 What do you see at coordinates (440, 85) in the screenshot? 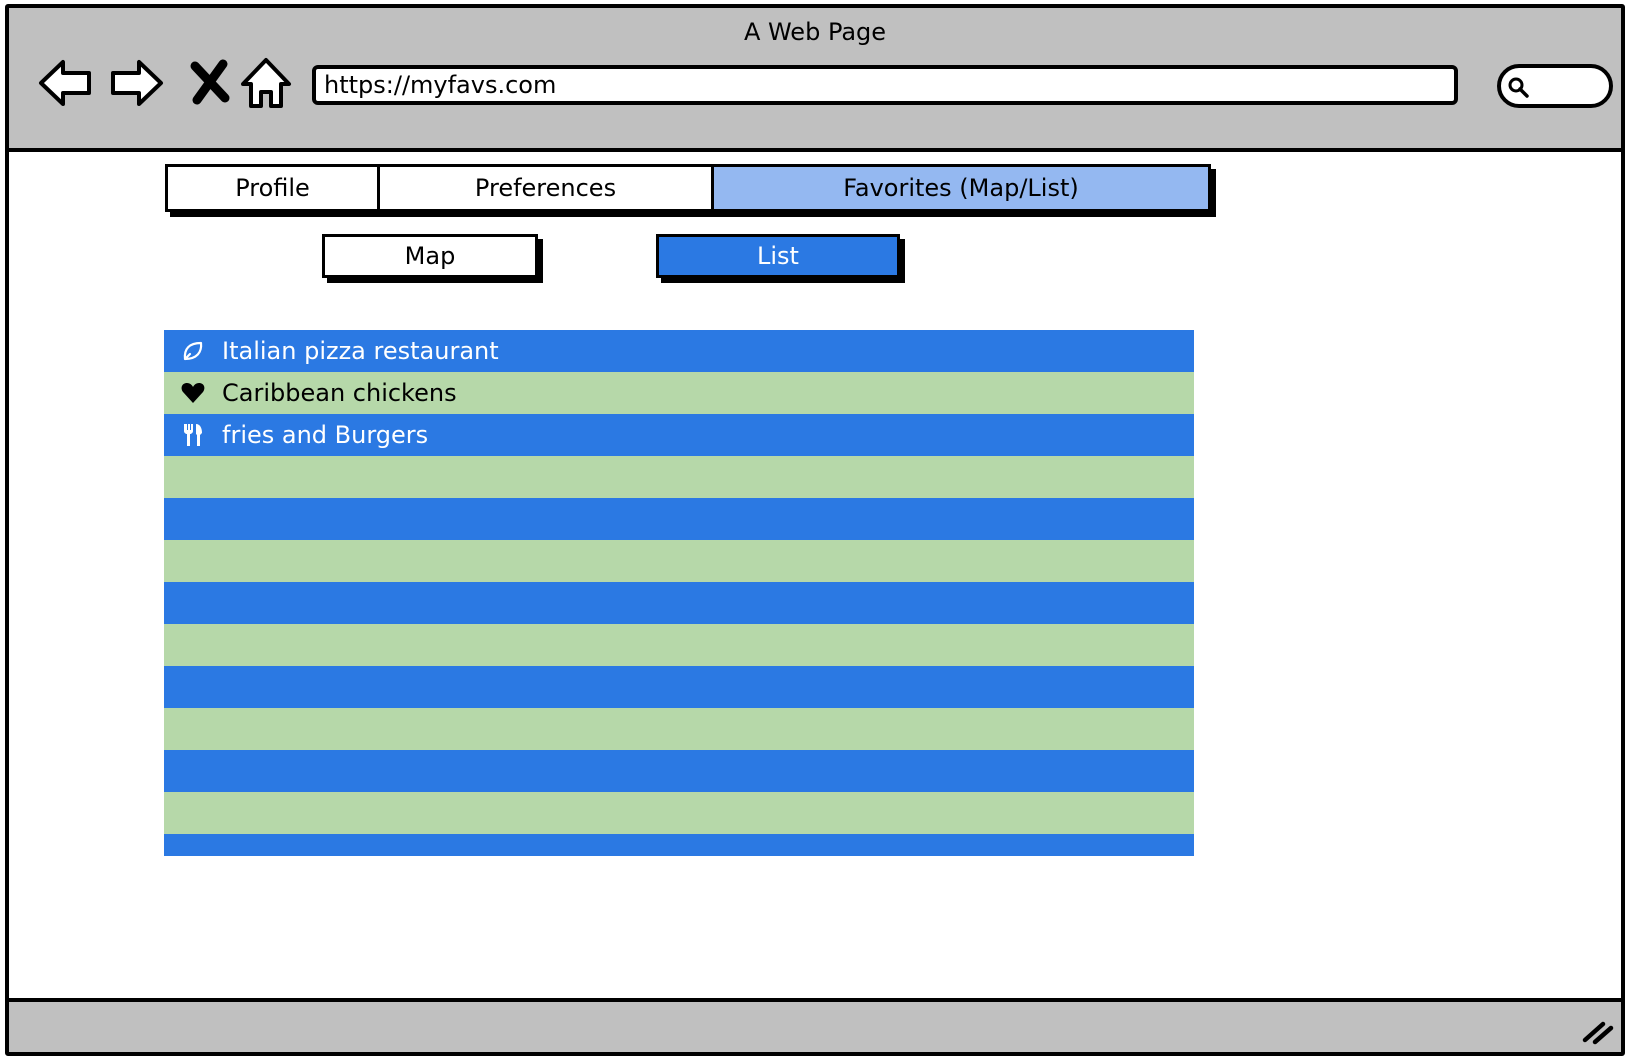
I see `url-text: https://myfavs.com` at bounding box center [440, 85].